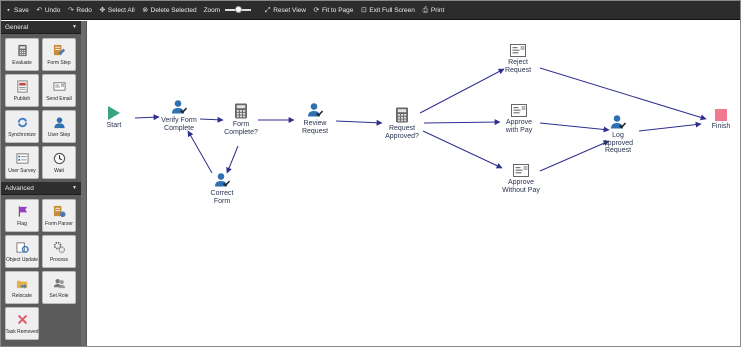  Describe the element at coordinates (462, 149) in the screenshot. I see `edge-approved-withoutpay` at that location.